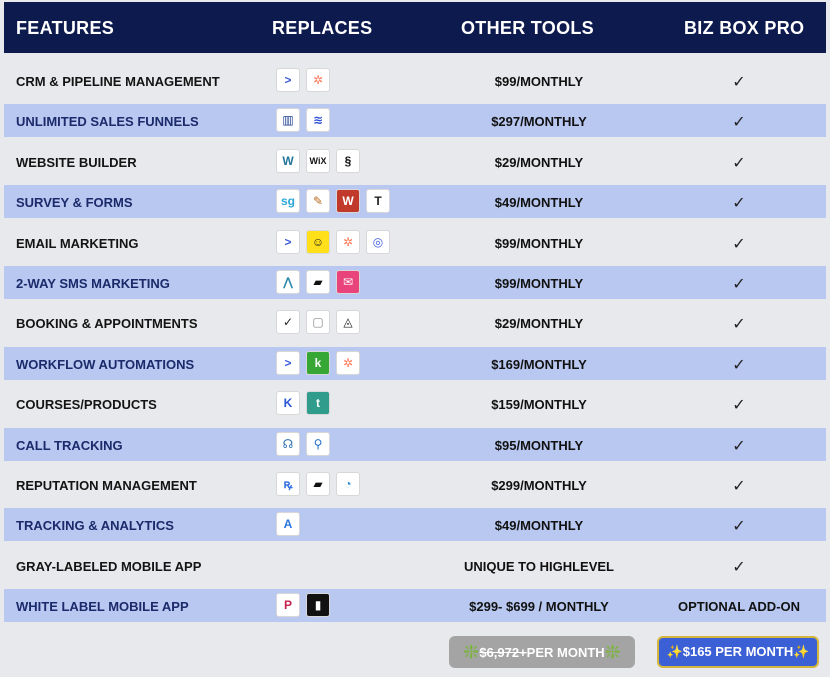  Describe the element at coordinates (318, 120) in the screenshot. I see `stack-layers-icon: ≋` at that location.